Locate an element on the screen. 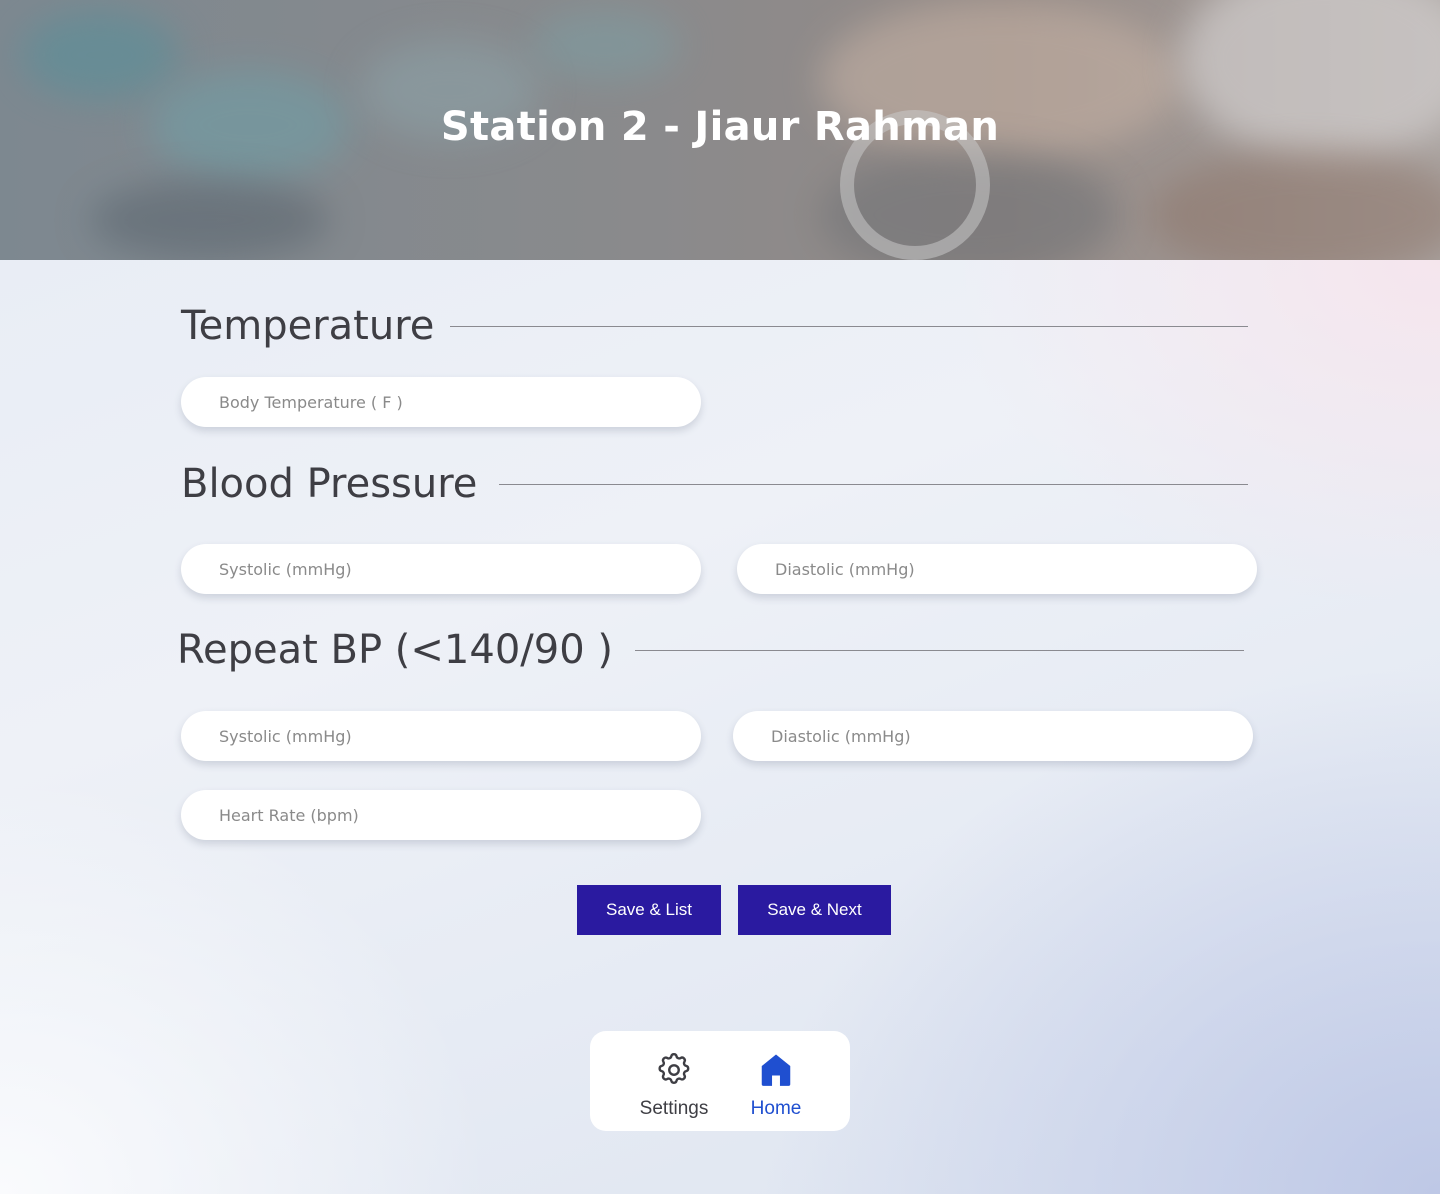 This screenshot has height=1194, width=1440. bp-diastolic-field is located at coordinates (997, 569).